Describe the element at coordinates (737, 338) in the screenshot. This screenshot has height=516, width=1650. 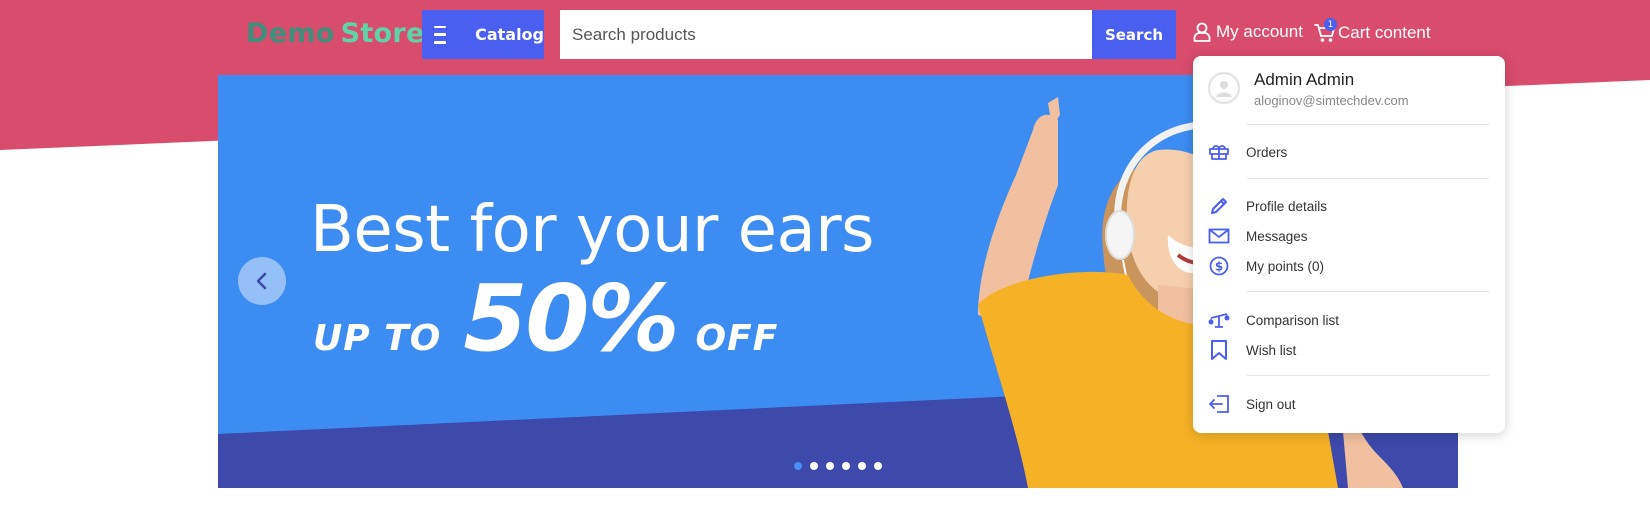
I see `promo-suffix: OFF` at that location.